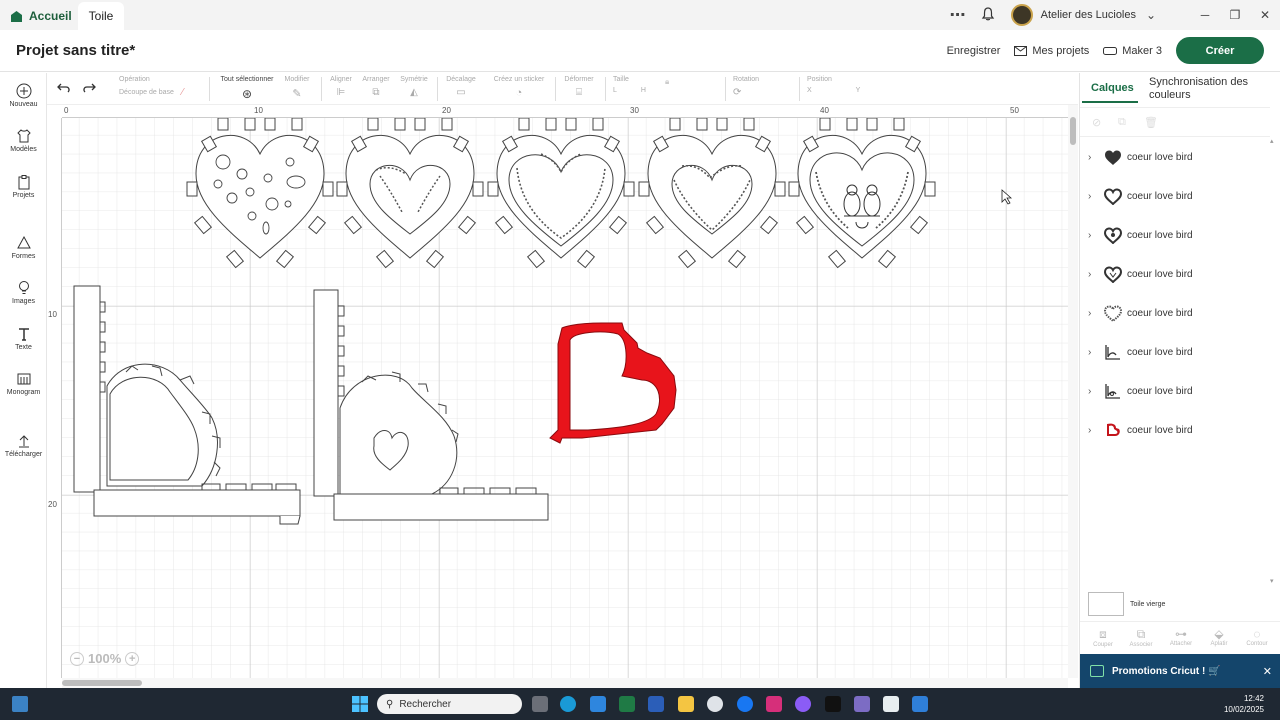 This screenshot has width=1280, height=720. I want to click on project-title: Projet sans titre*, so click(75, 50).